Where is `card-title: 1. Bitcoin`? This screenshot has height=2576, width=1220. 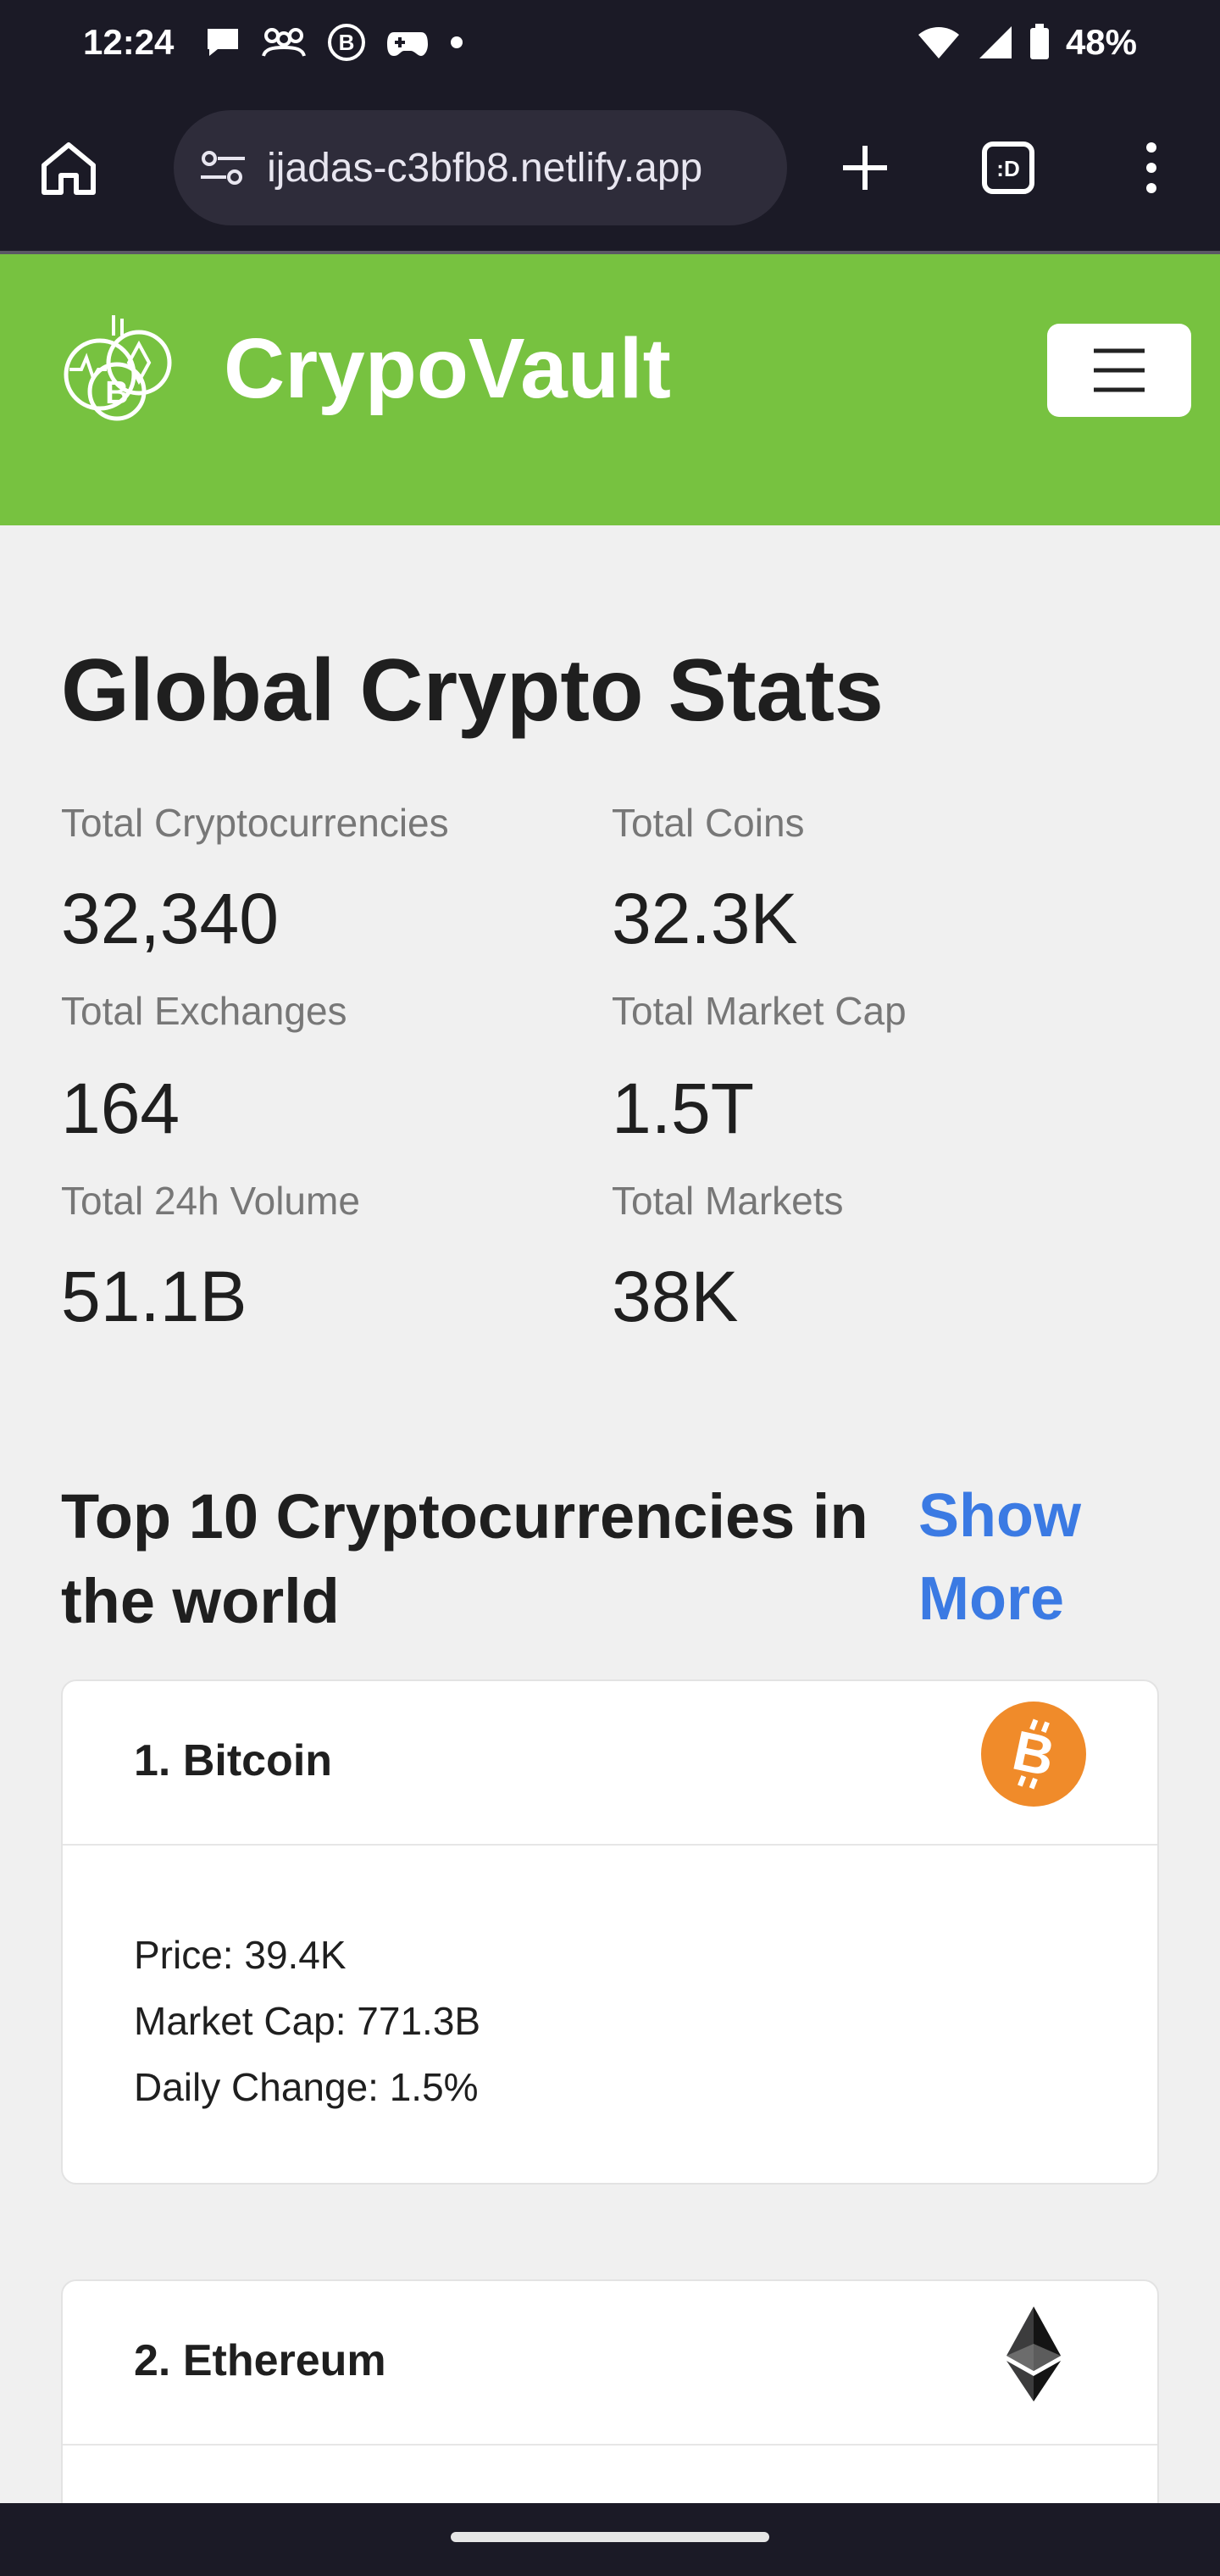 card-title: 1. Bitcoin is located at coordinates (233, 1760).